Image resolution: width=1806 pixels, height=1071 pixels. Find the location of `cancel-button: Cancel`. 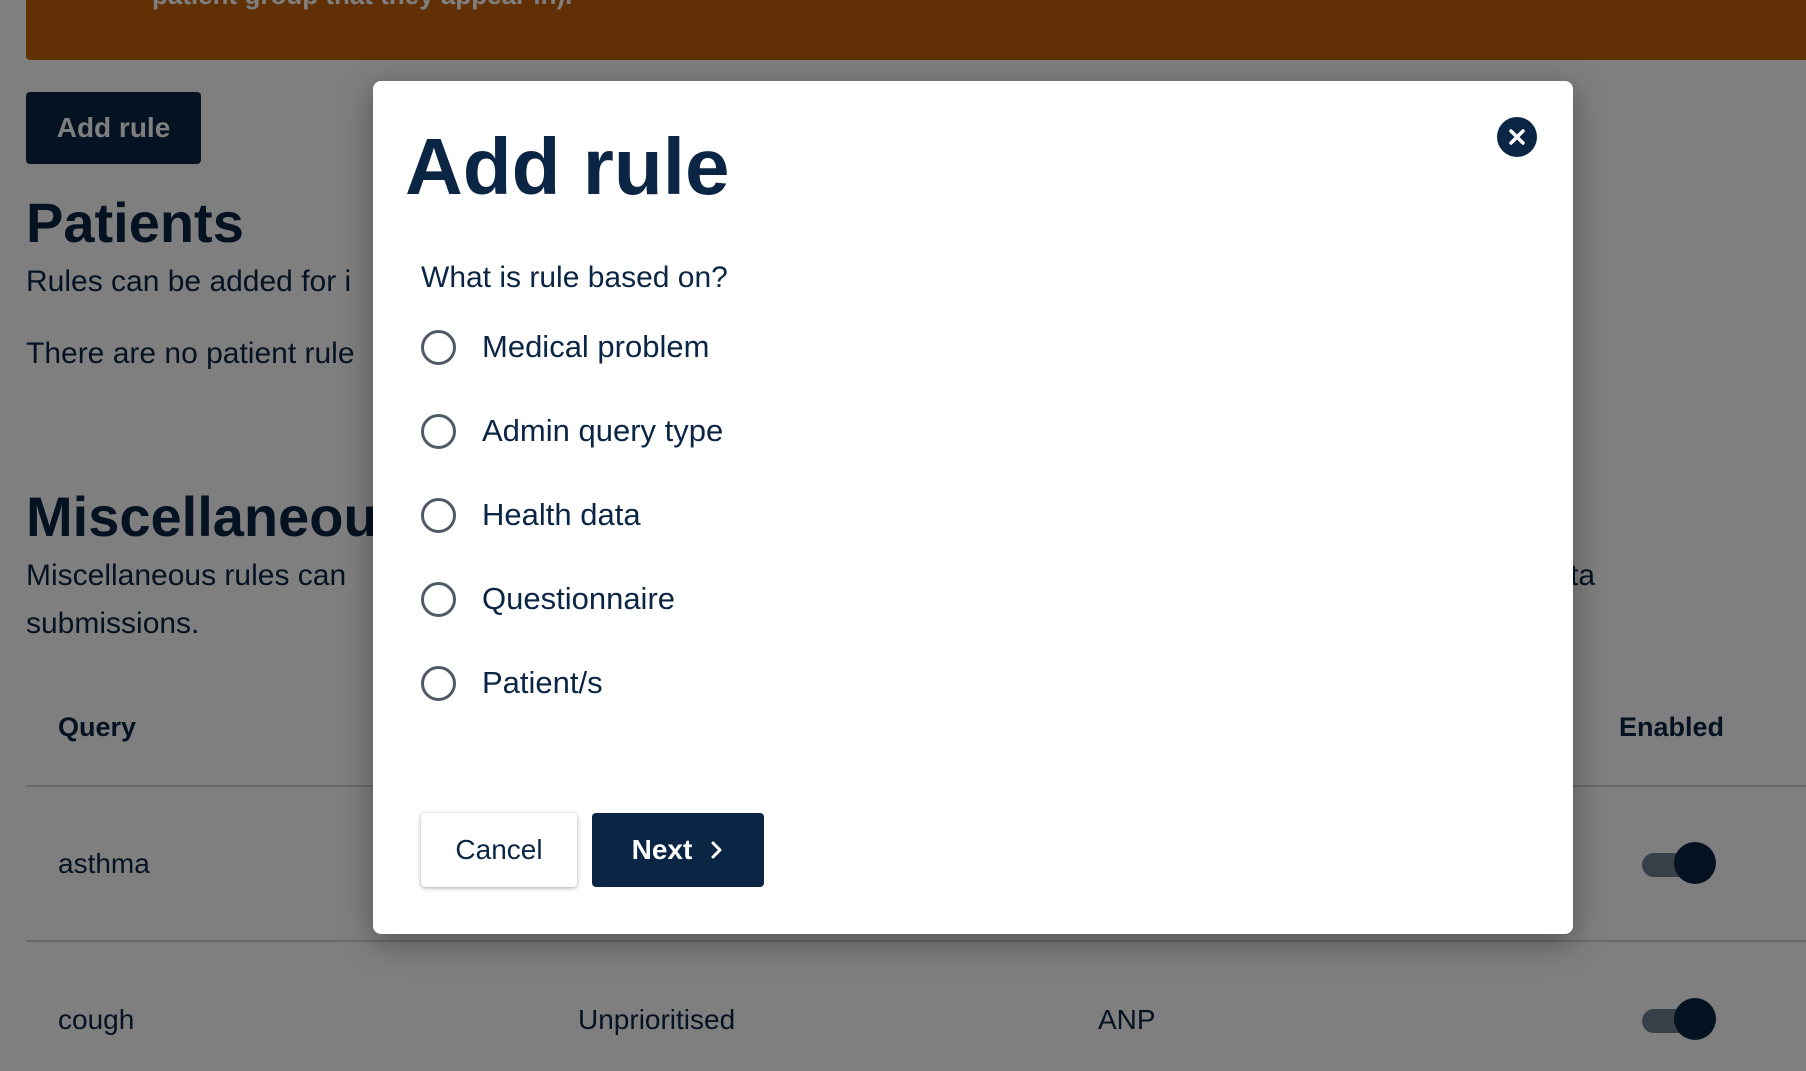

cancel-button: Cancel is located at coordinates (499, 850).